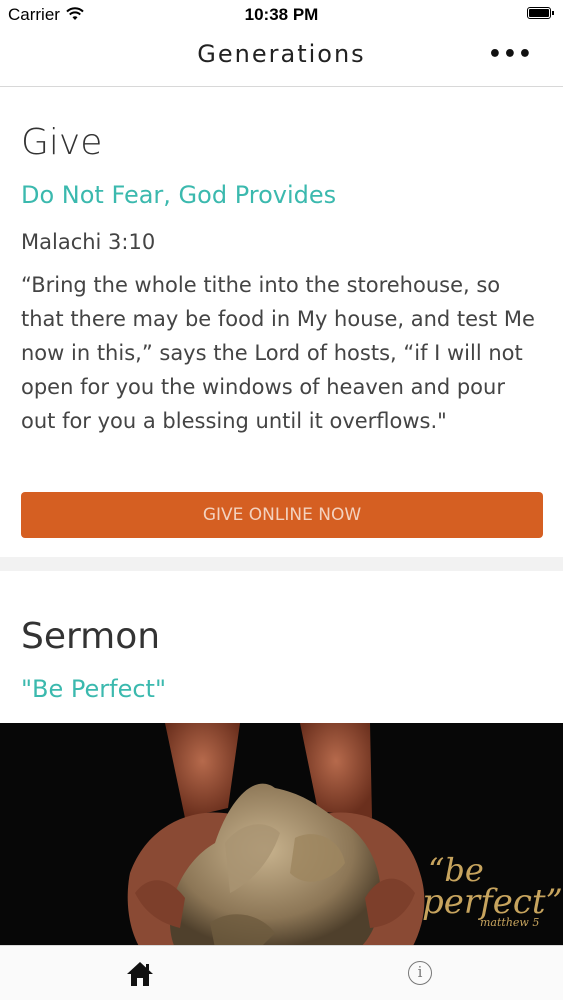 This screenshot has height=1000, width=563. Describe the element at coordinates (140, 974) in the screenshot. I see `home-icon` at that location.